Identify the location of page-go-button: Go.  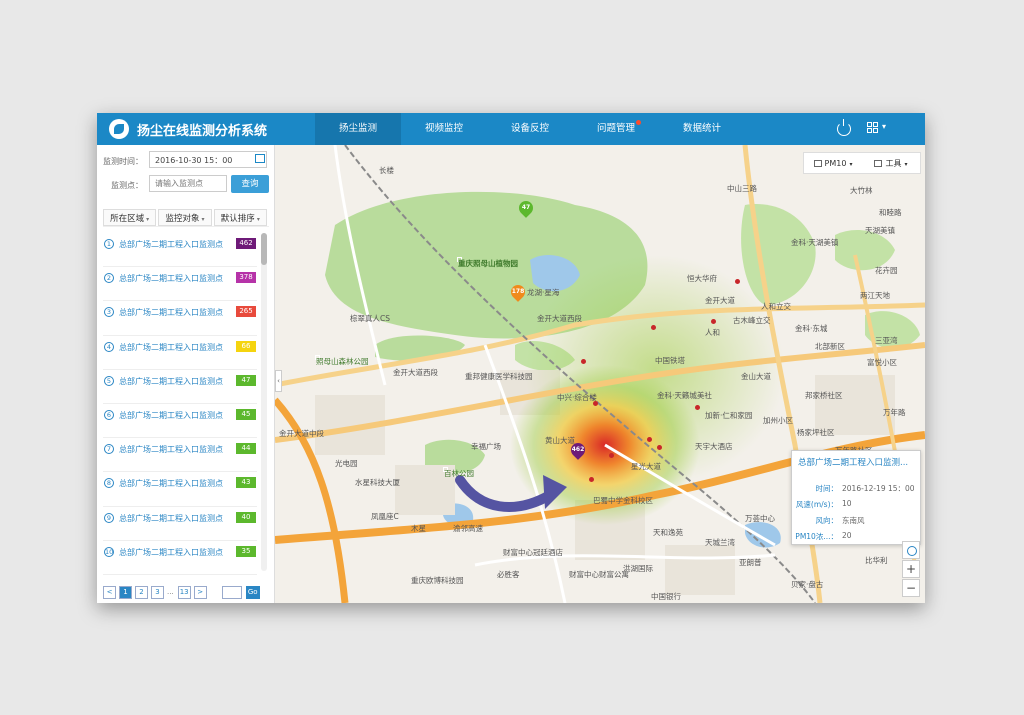
(252, 592).